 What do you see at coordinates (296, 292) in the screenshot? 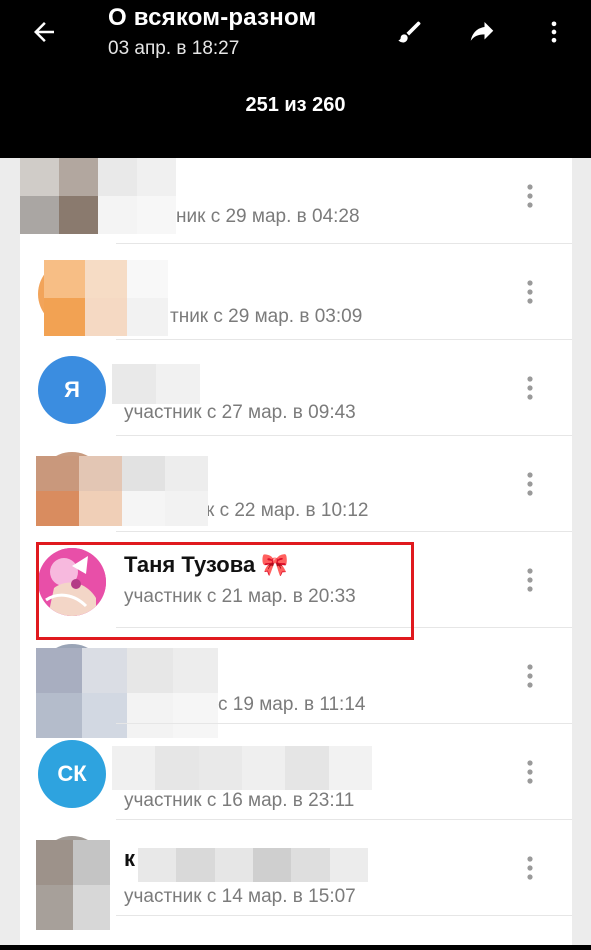
I see `member-row: тник с 29 мар. в 03:09` at bounding box center [296, 292].